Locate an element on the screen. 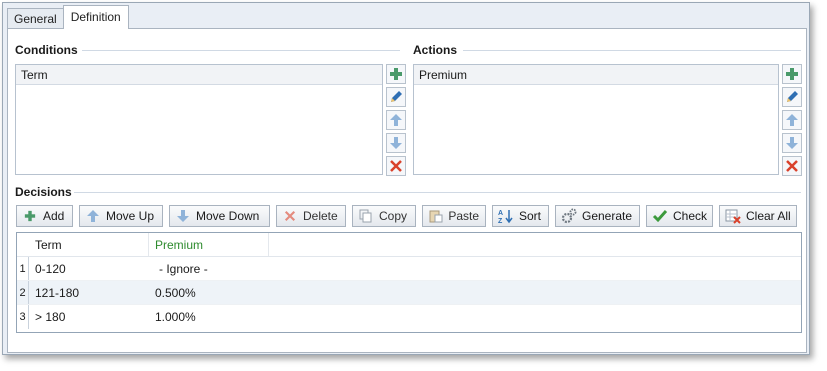 This screenshot has height=371, width=827. actions-divider is located at coordinates (632, 50).